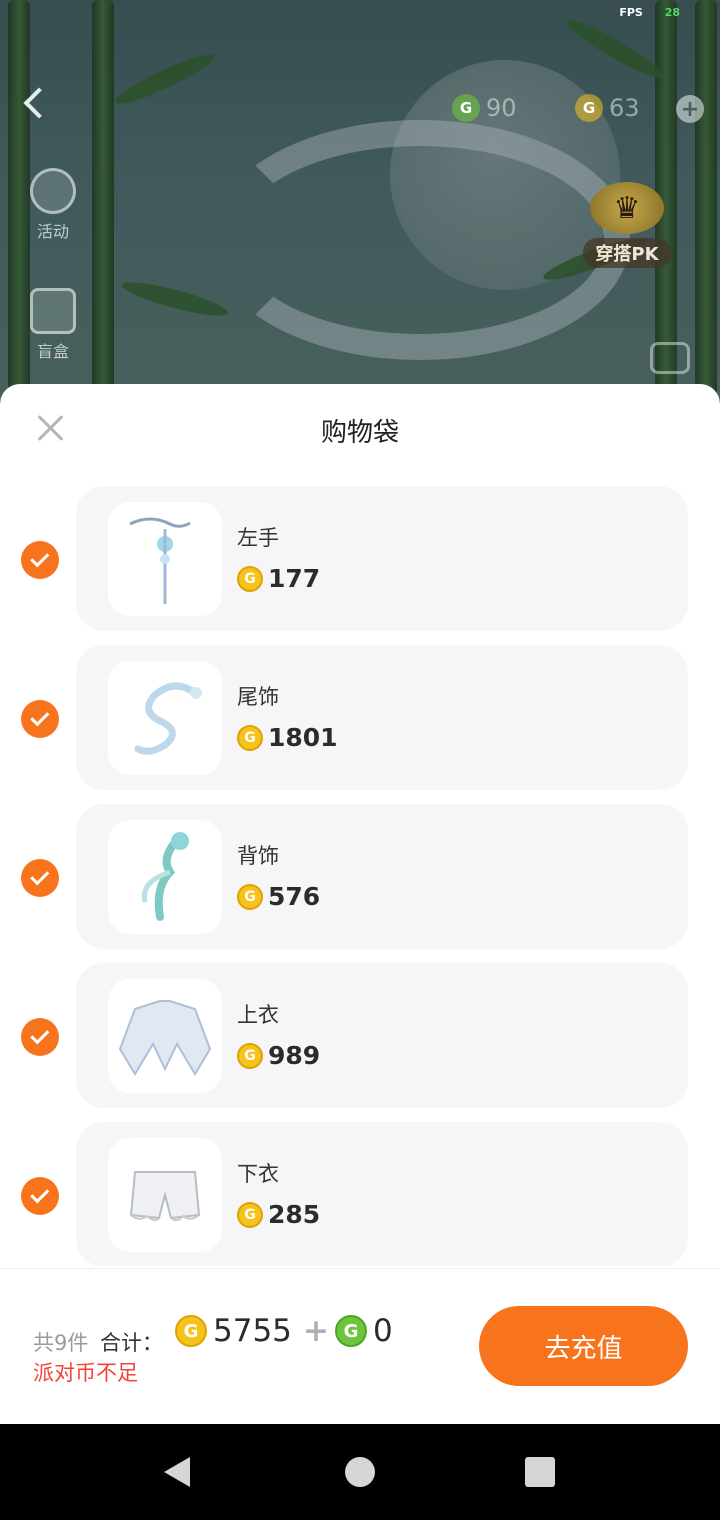 This screenshot has height=1520, width=720. What do you see at coordinates (649, 12) in the screenshot?
I see `fps-counter: FPS 28` at bounding box center [649, 12].